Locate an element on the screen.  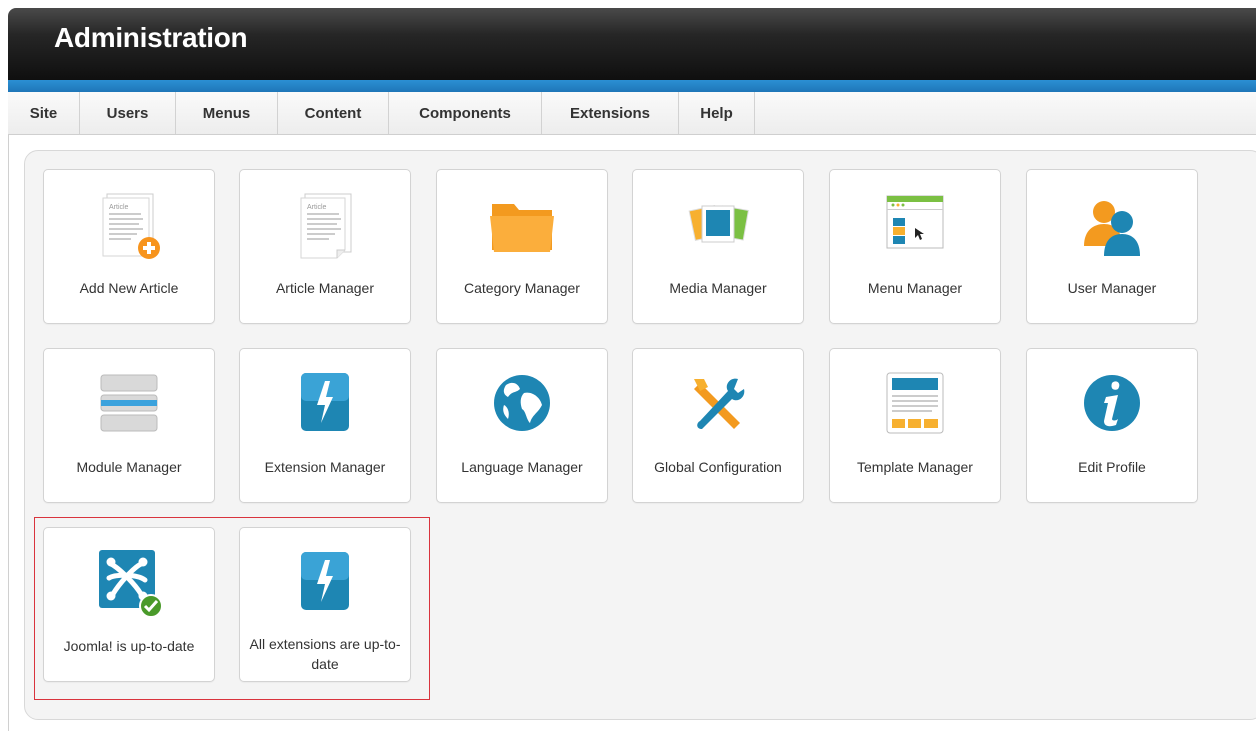
tile-global-configuration: Global Configuration is located at coordinates (718, 425).